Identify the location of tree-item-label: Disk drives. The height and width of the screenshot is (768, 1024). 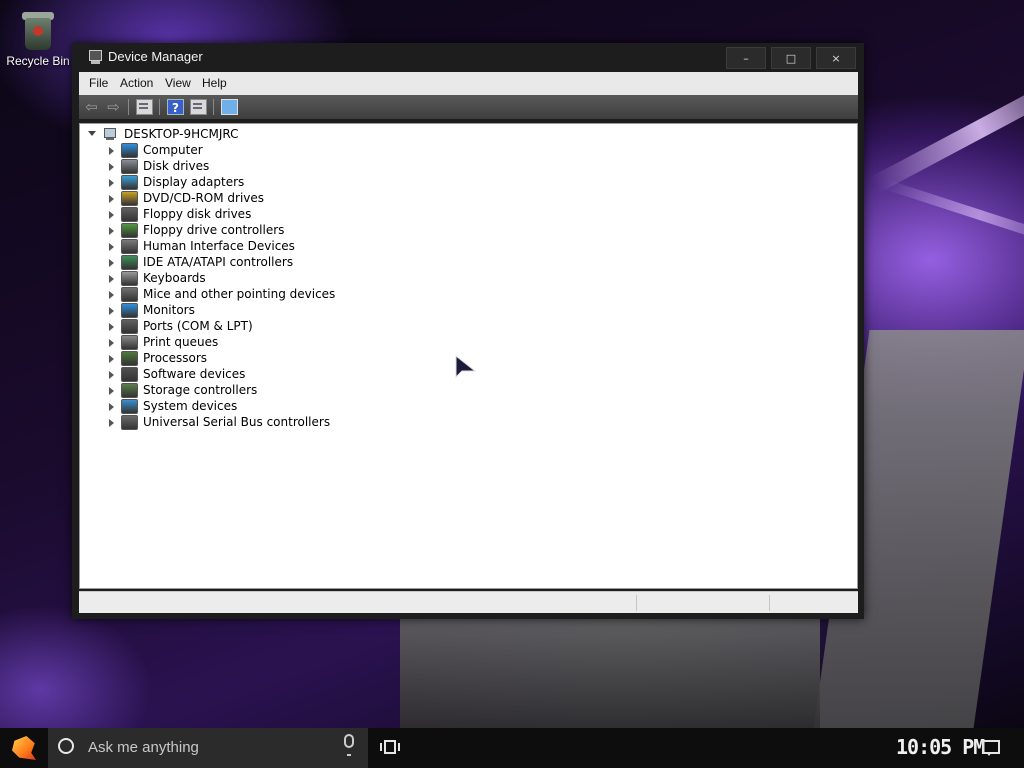
(176, 166).